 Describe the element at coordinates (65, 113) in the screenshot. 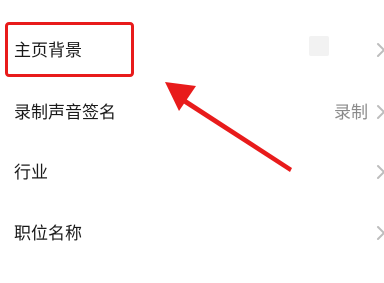

I see `row-label-record-voice-signature: 录制声音签名` at that location.